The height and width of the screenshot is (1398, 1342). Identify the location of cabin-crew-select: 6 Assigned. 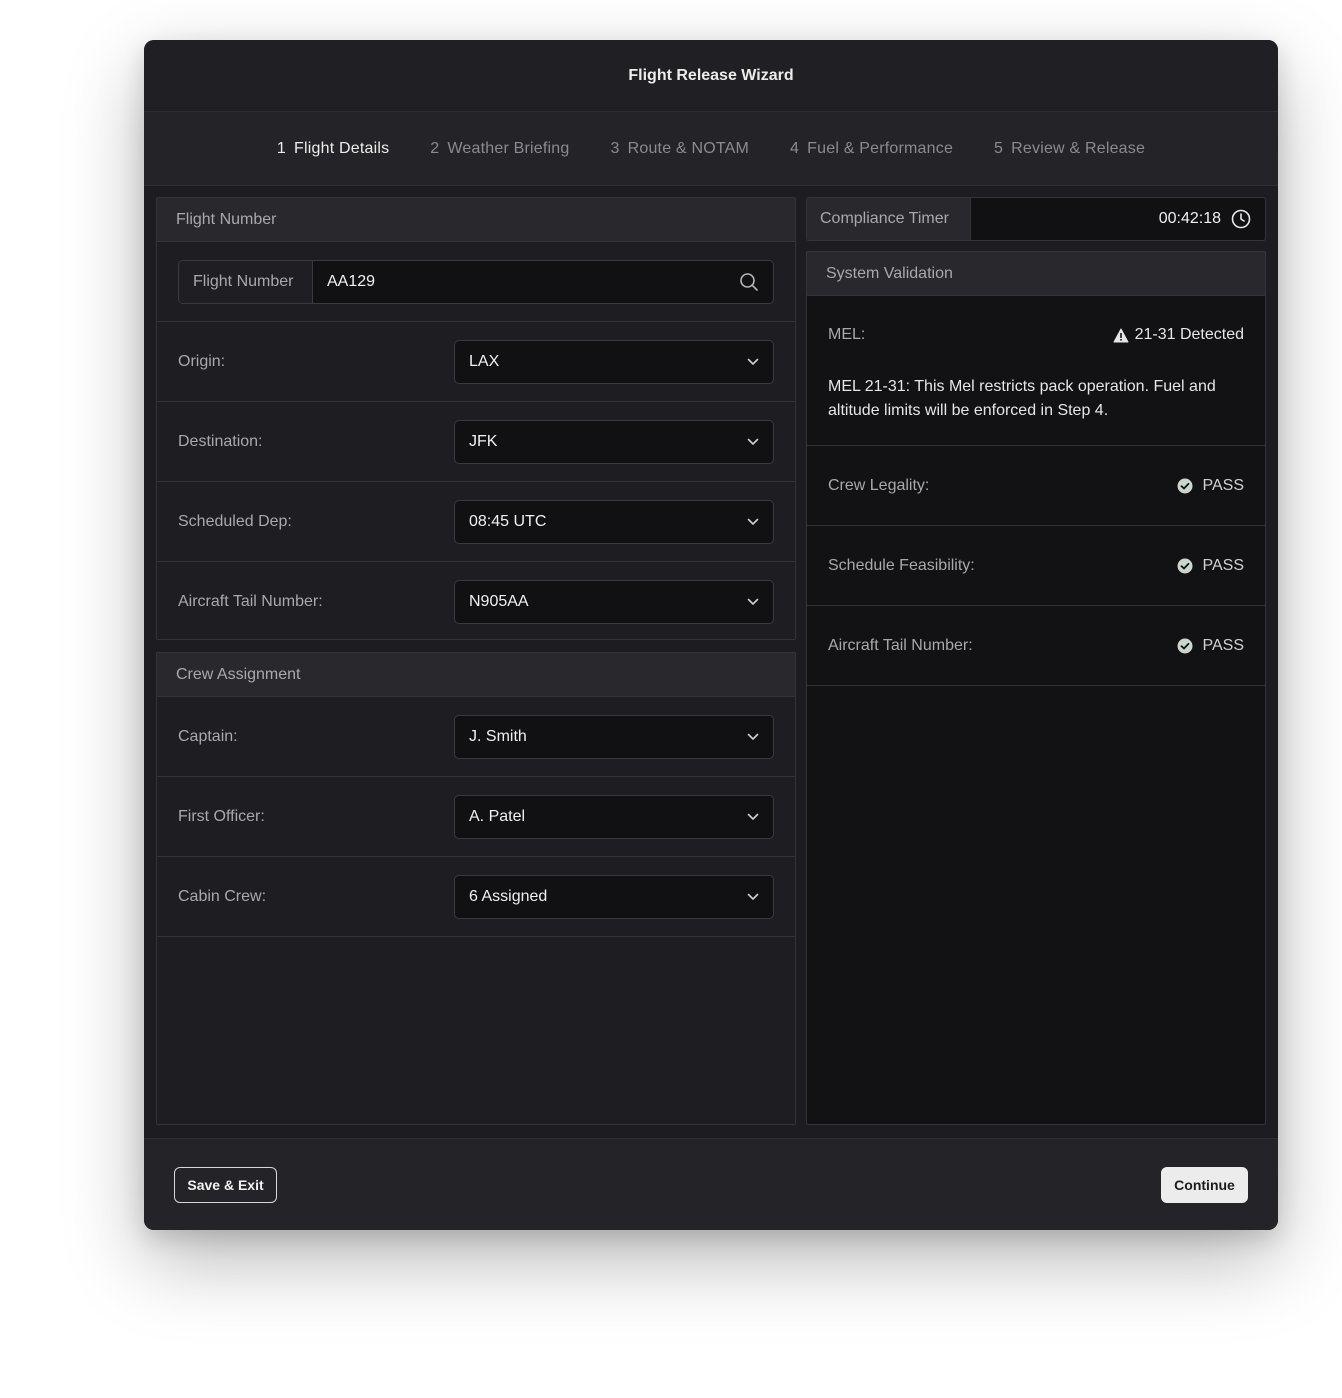
(614, 896).